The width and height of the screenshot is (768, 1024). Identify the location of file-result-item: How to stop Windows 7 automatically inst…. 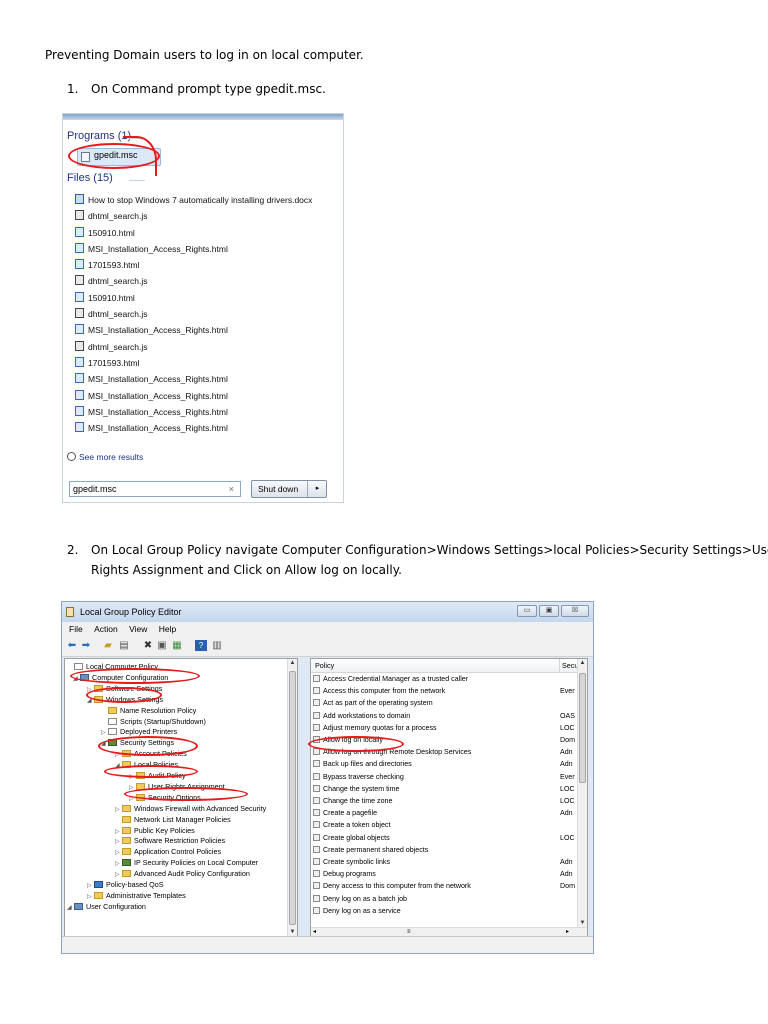
(193, 200).